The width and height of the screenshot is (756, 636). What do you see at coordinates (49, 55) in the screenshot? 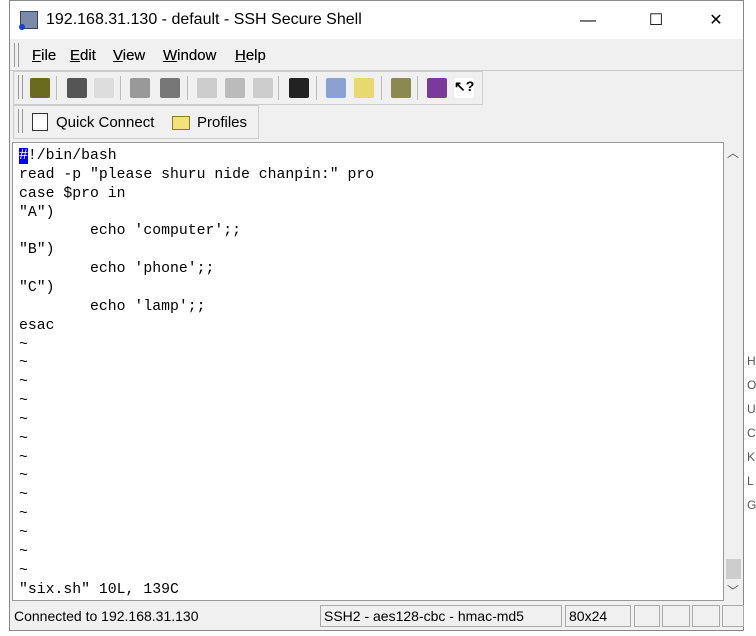
I see `menu-label-rest: ile` at bounding box center [49, 55].